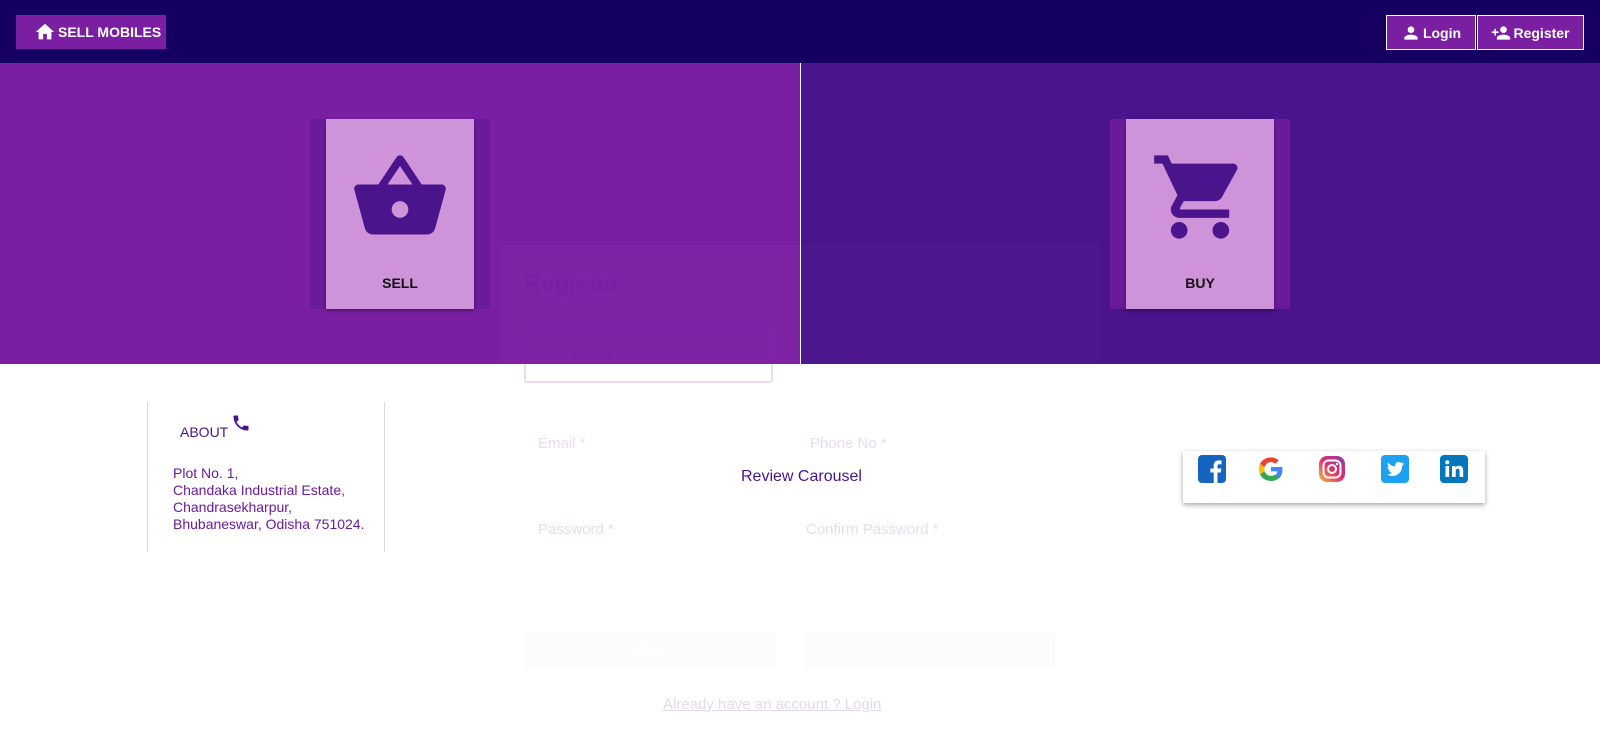 The width and height of the screenshot is (1600, 745). Describe the element at coordinates (1442, 32) in the screenshot. I see `login-label: Login` at that location.